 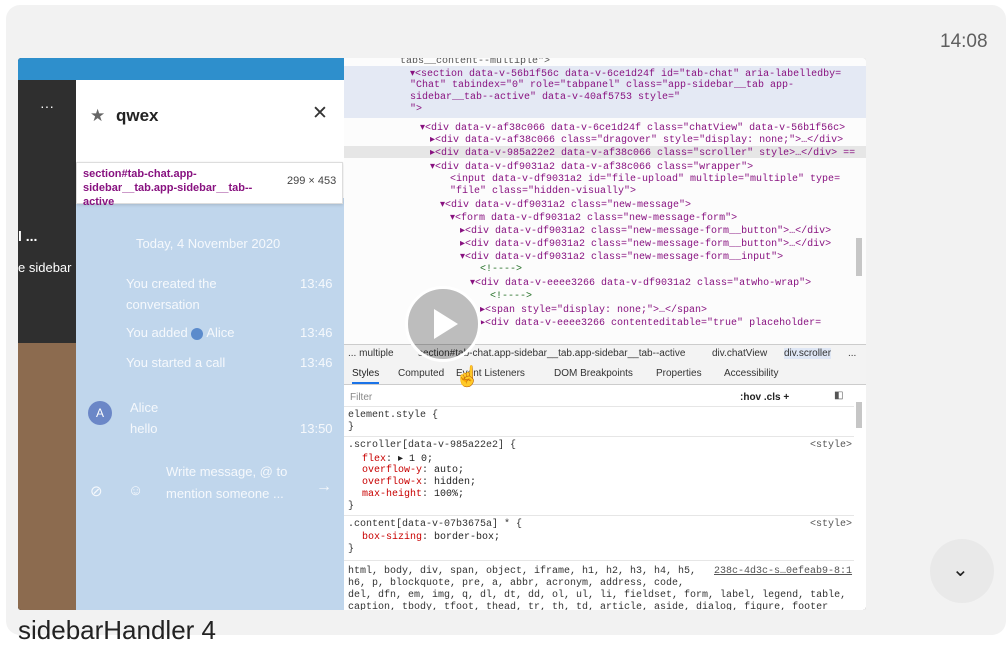 I want to click on message-caption: sidebarHandler 4, so click(x=117, y=630).